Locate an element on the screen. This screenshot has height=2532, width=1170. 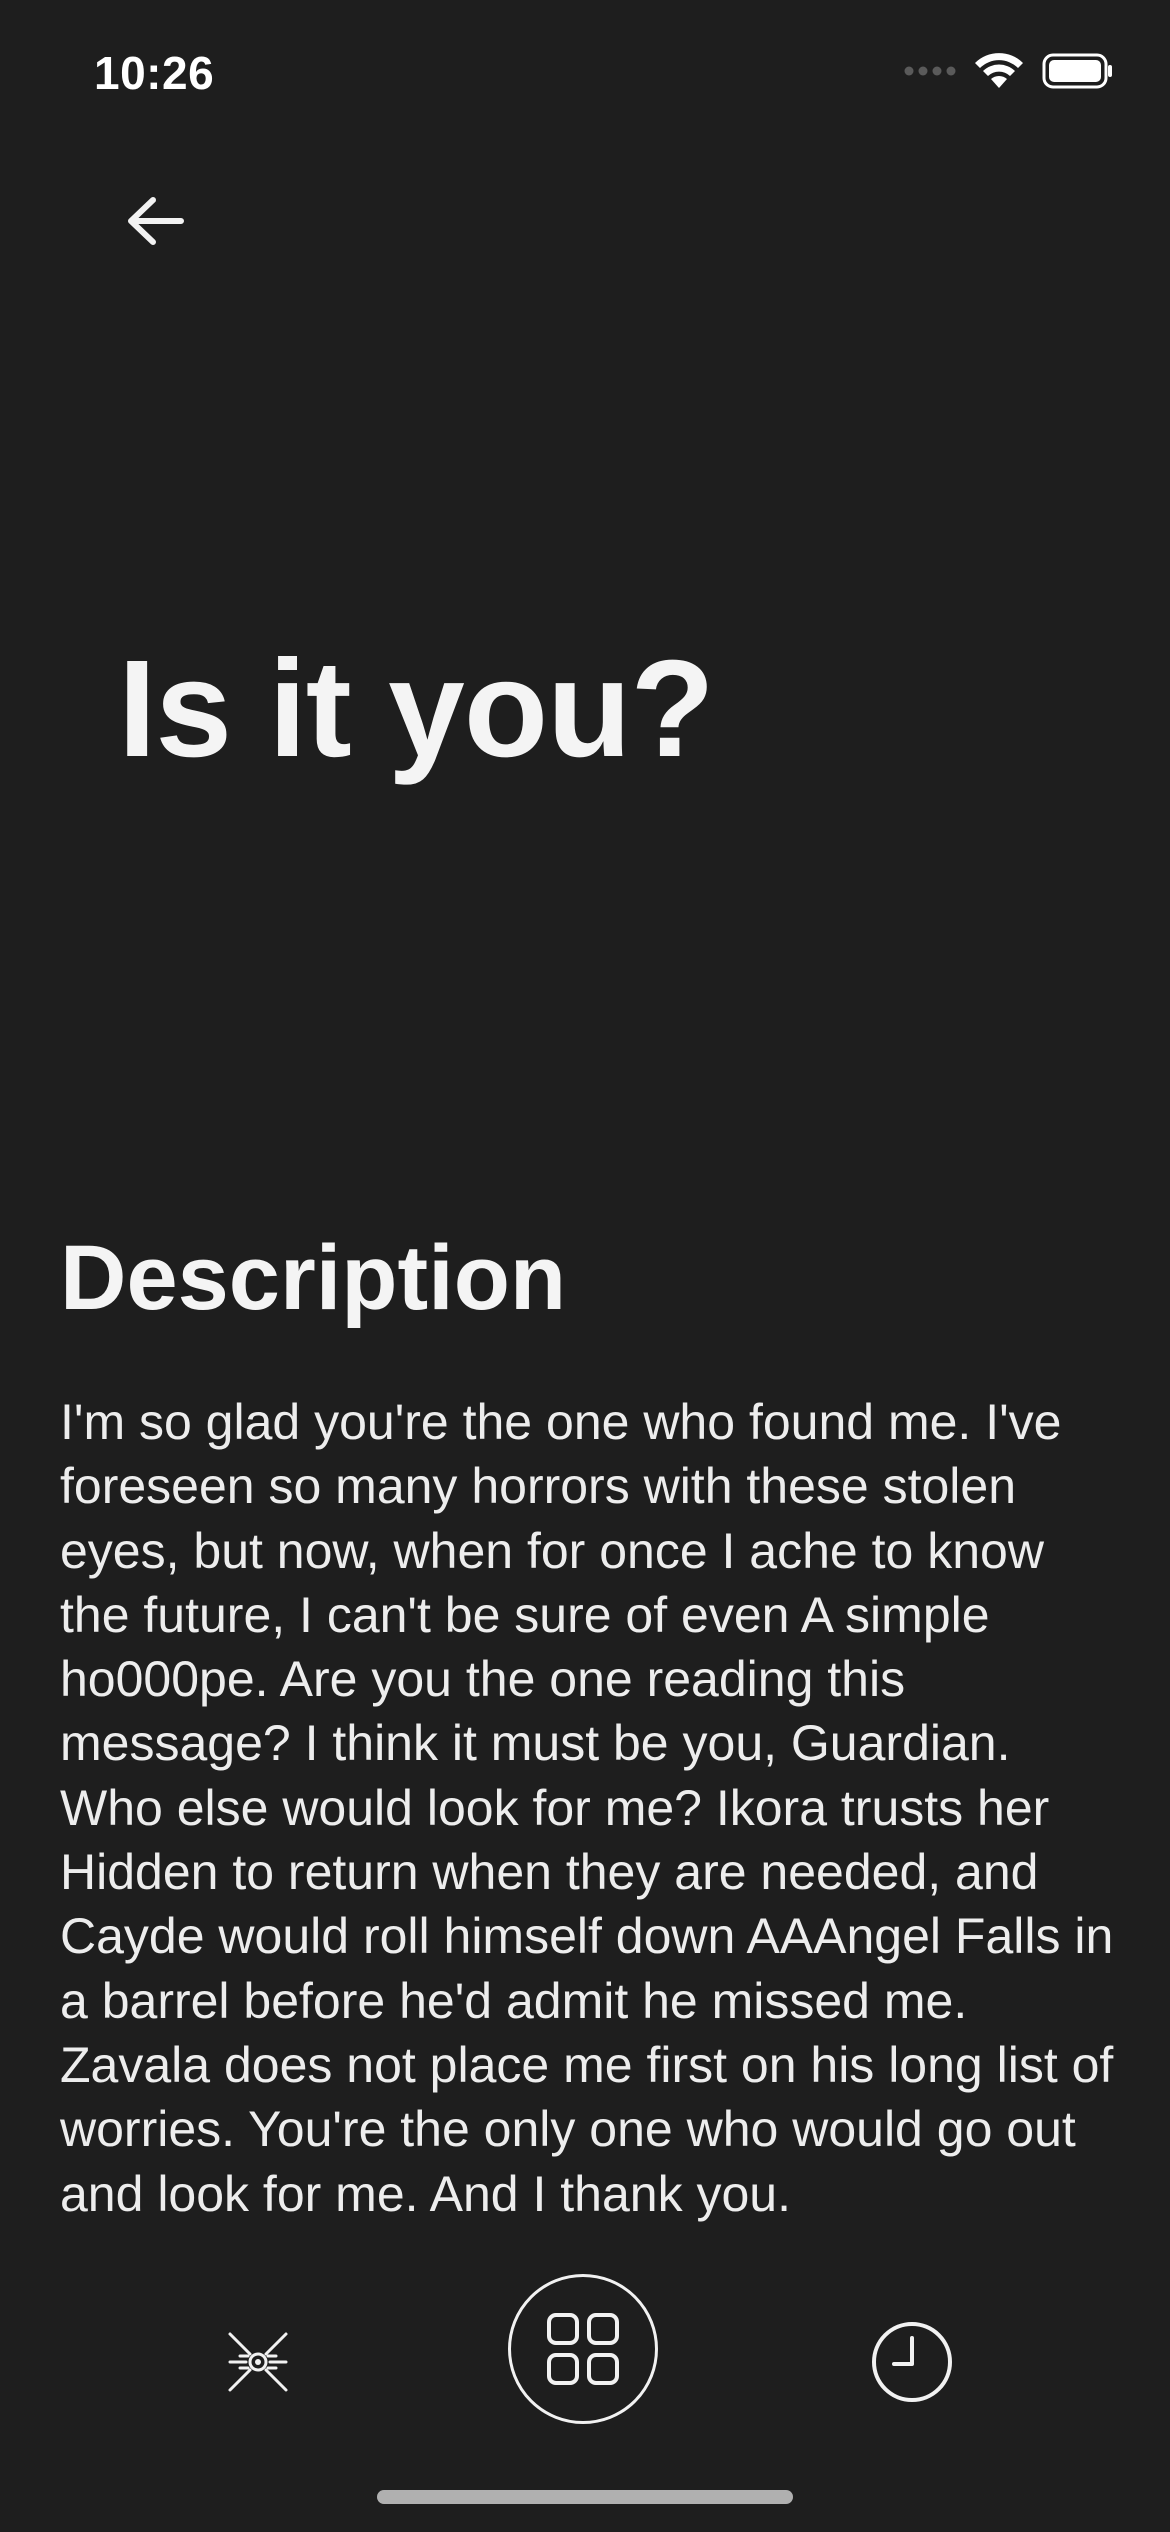
tab-grid is located at coordinates (583, 2349).